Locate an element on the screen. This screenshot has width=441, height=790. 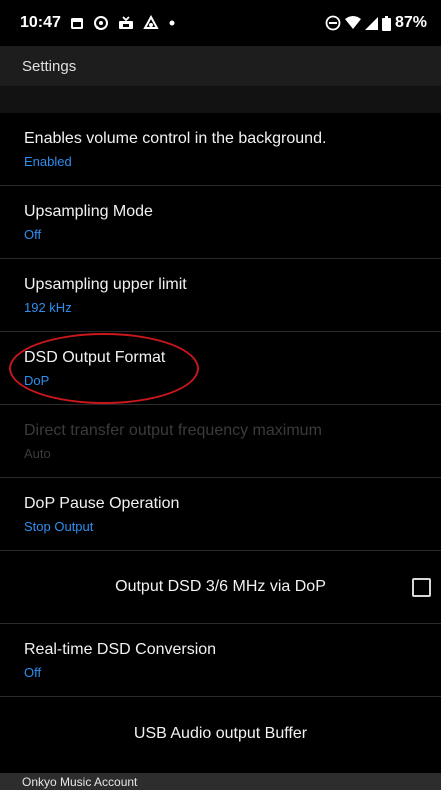
setting-usb-audio-output-buffer: USB Audio output Buffer is located at coordinates (220, 733).